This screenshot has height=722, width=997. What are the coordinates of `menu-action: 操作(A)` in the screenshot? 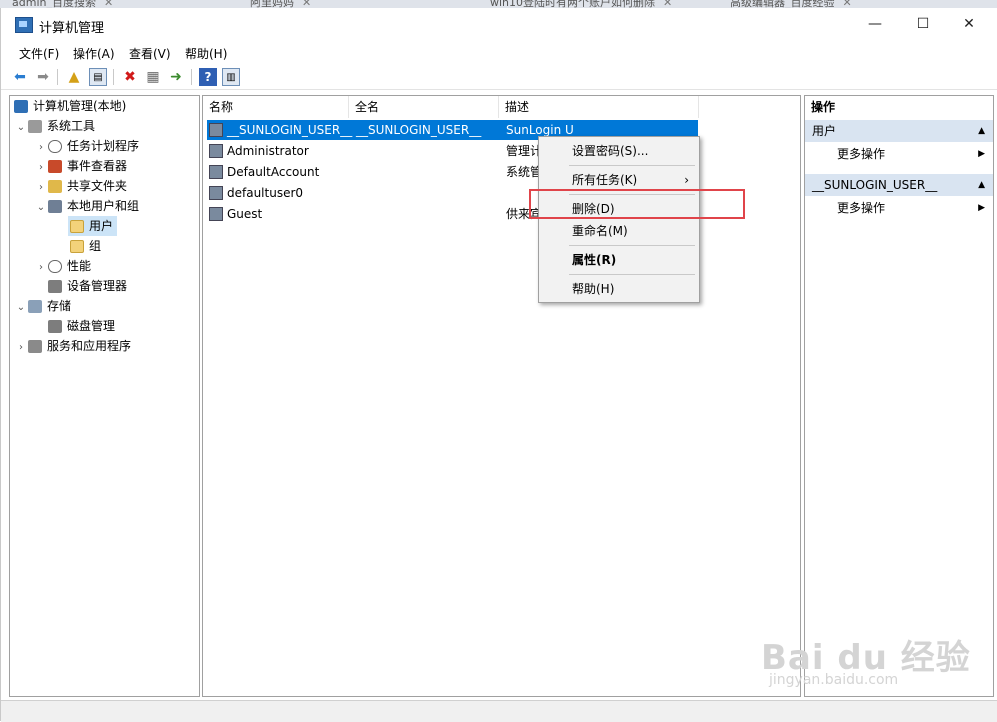 It's located at (94, 53).